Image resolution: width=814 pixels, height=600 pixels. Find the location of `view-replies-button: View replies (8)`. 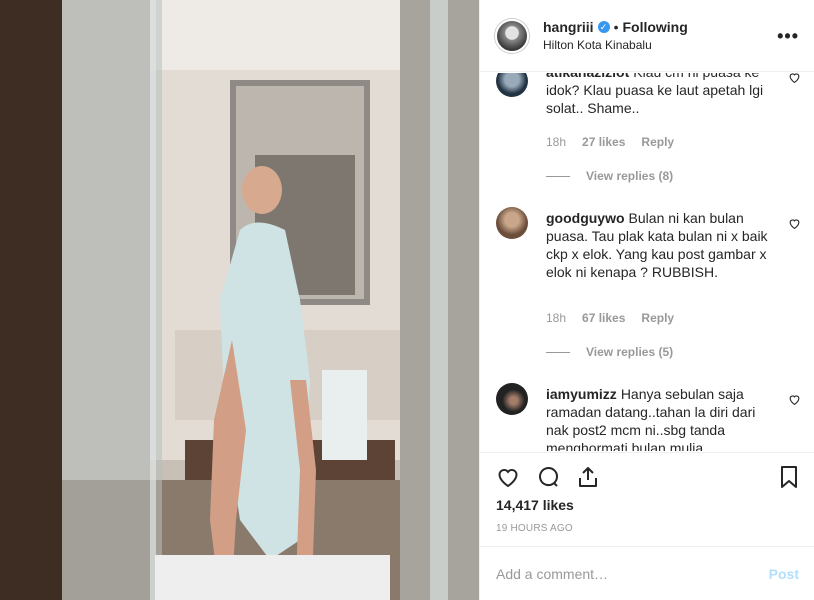

view-replies-button: View replies (8) is located at coordinates (609, 176).